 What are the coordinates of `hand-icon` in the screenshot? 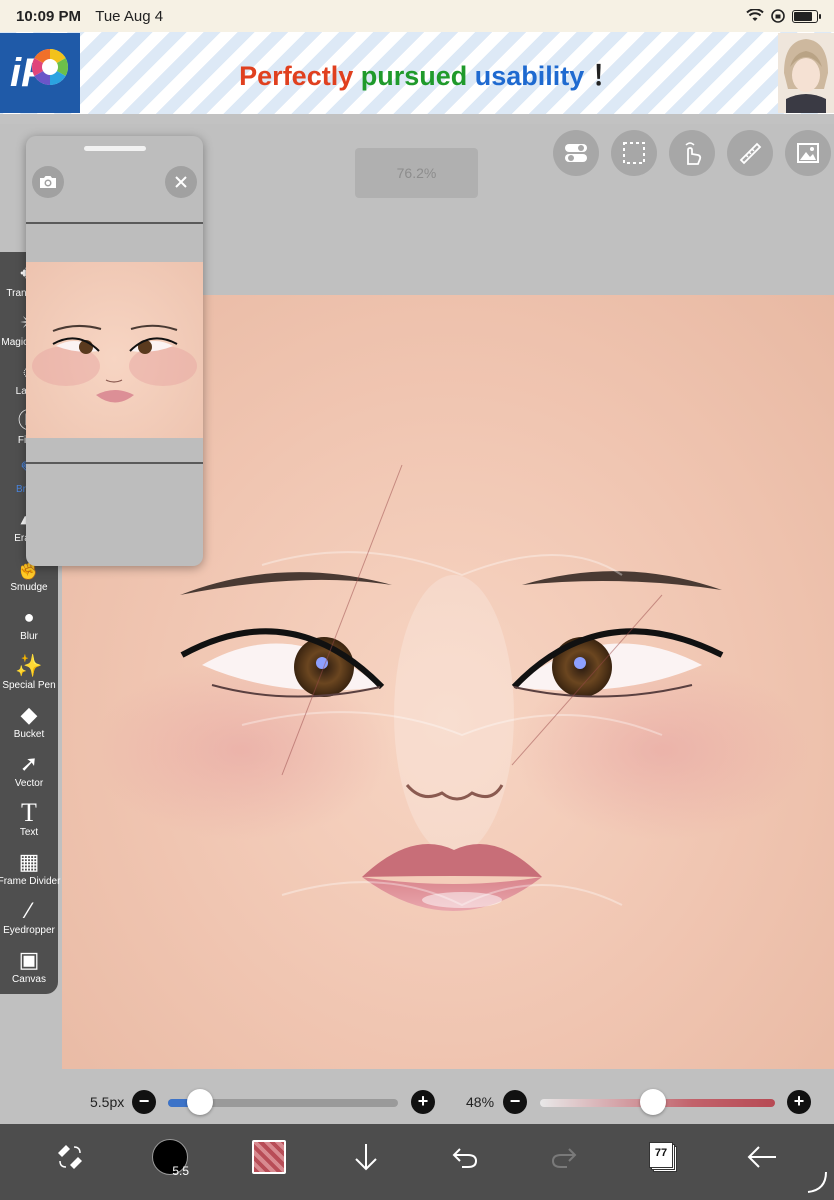 It's located at (693, 153).